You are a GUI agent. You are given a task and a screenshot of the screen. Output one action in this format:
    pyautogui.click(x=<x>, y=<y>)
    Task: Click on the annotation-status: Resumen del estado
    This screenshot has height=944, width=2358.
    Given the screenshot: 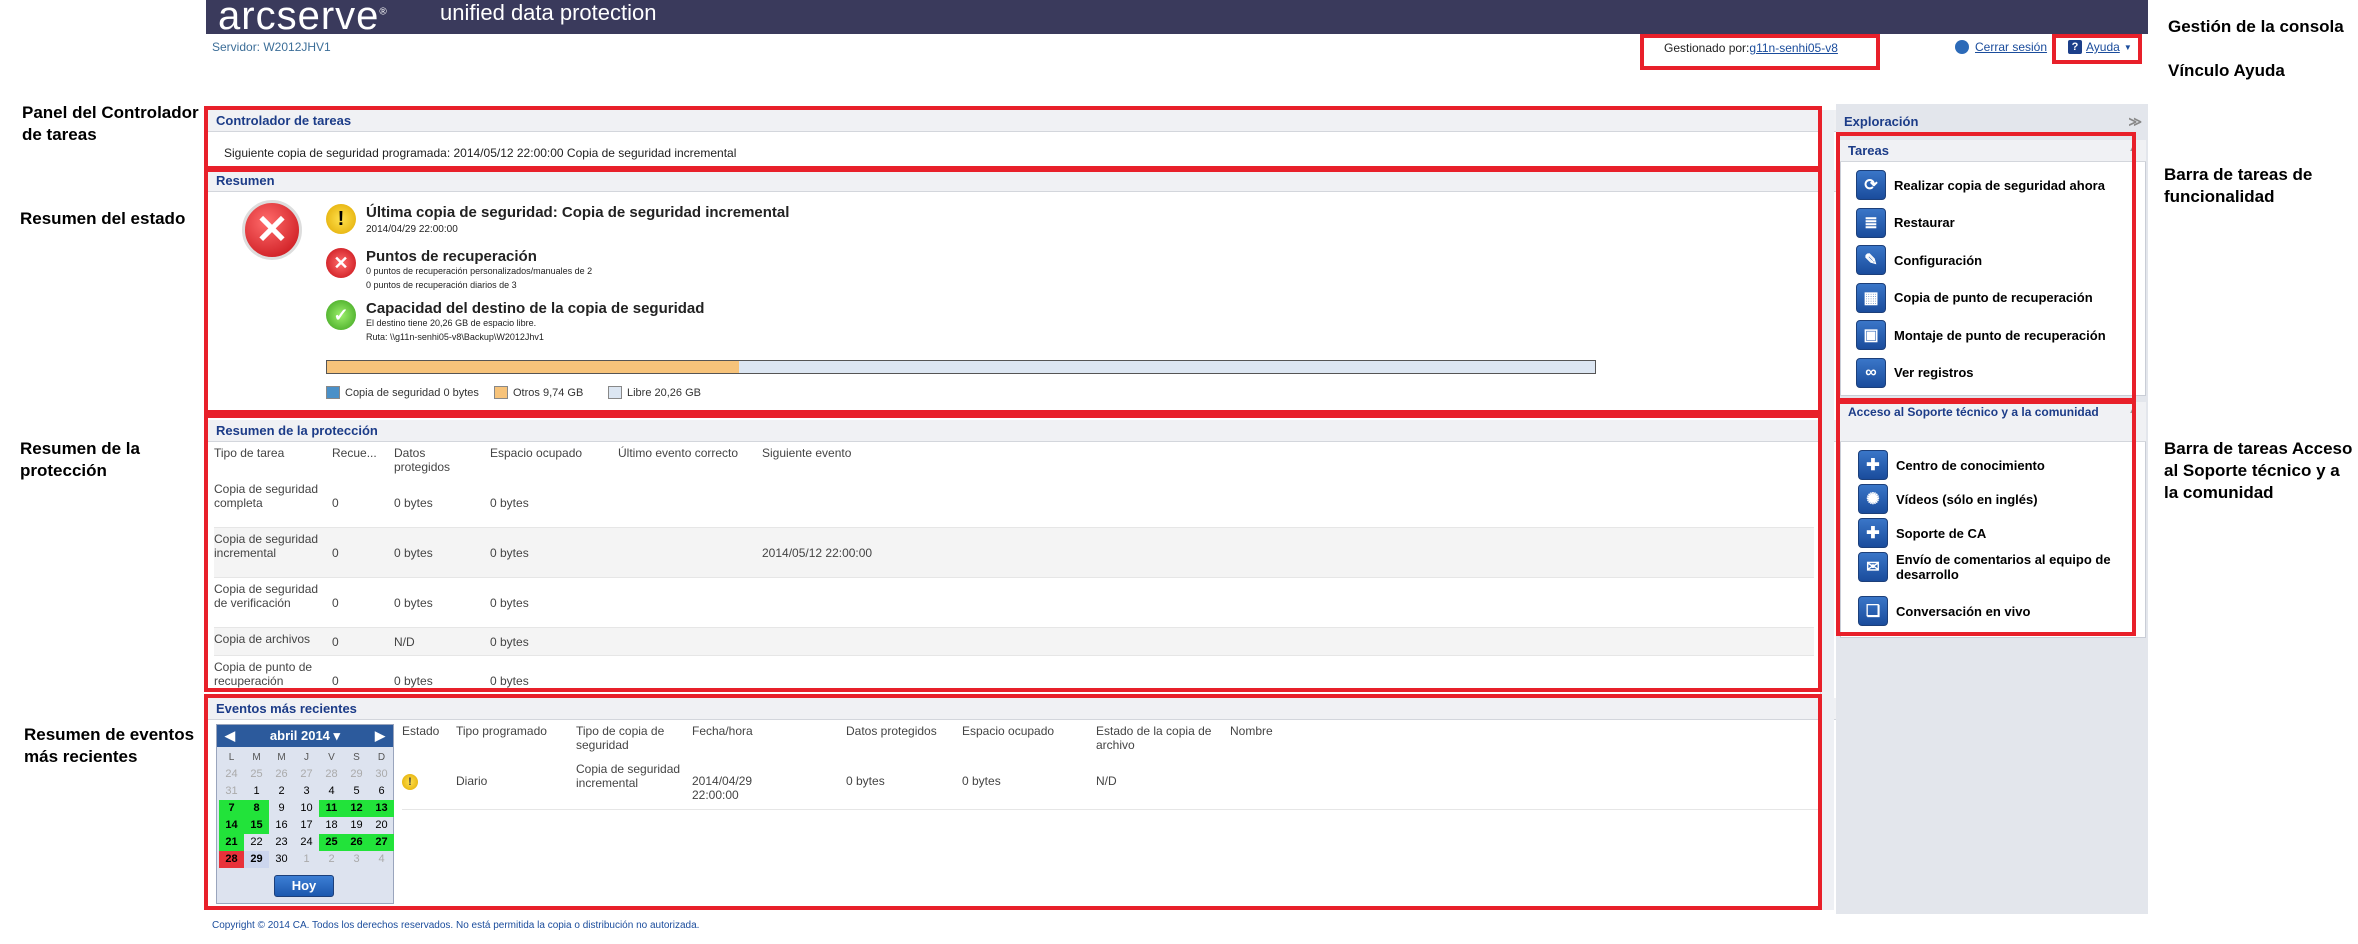 What is the action you would take?
    pyautogui.click(x=103, y=218)
    